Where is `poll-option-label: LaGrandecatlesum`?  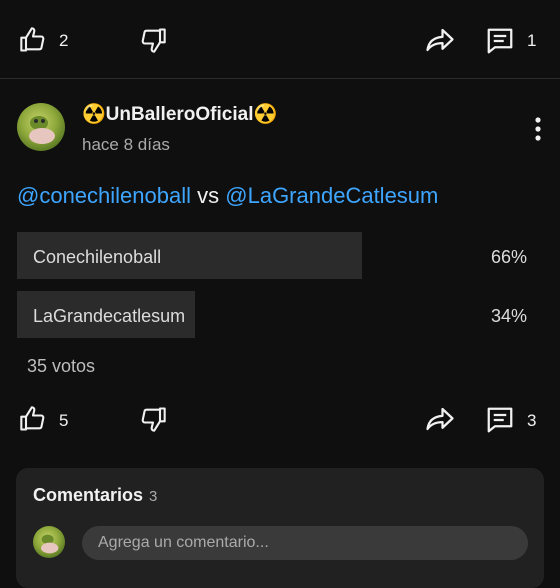 poll-option-label: LaGrandecatlesum is located at coordinates (109, 316).